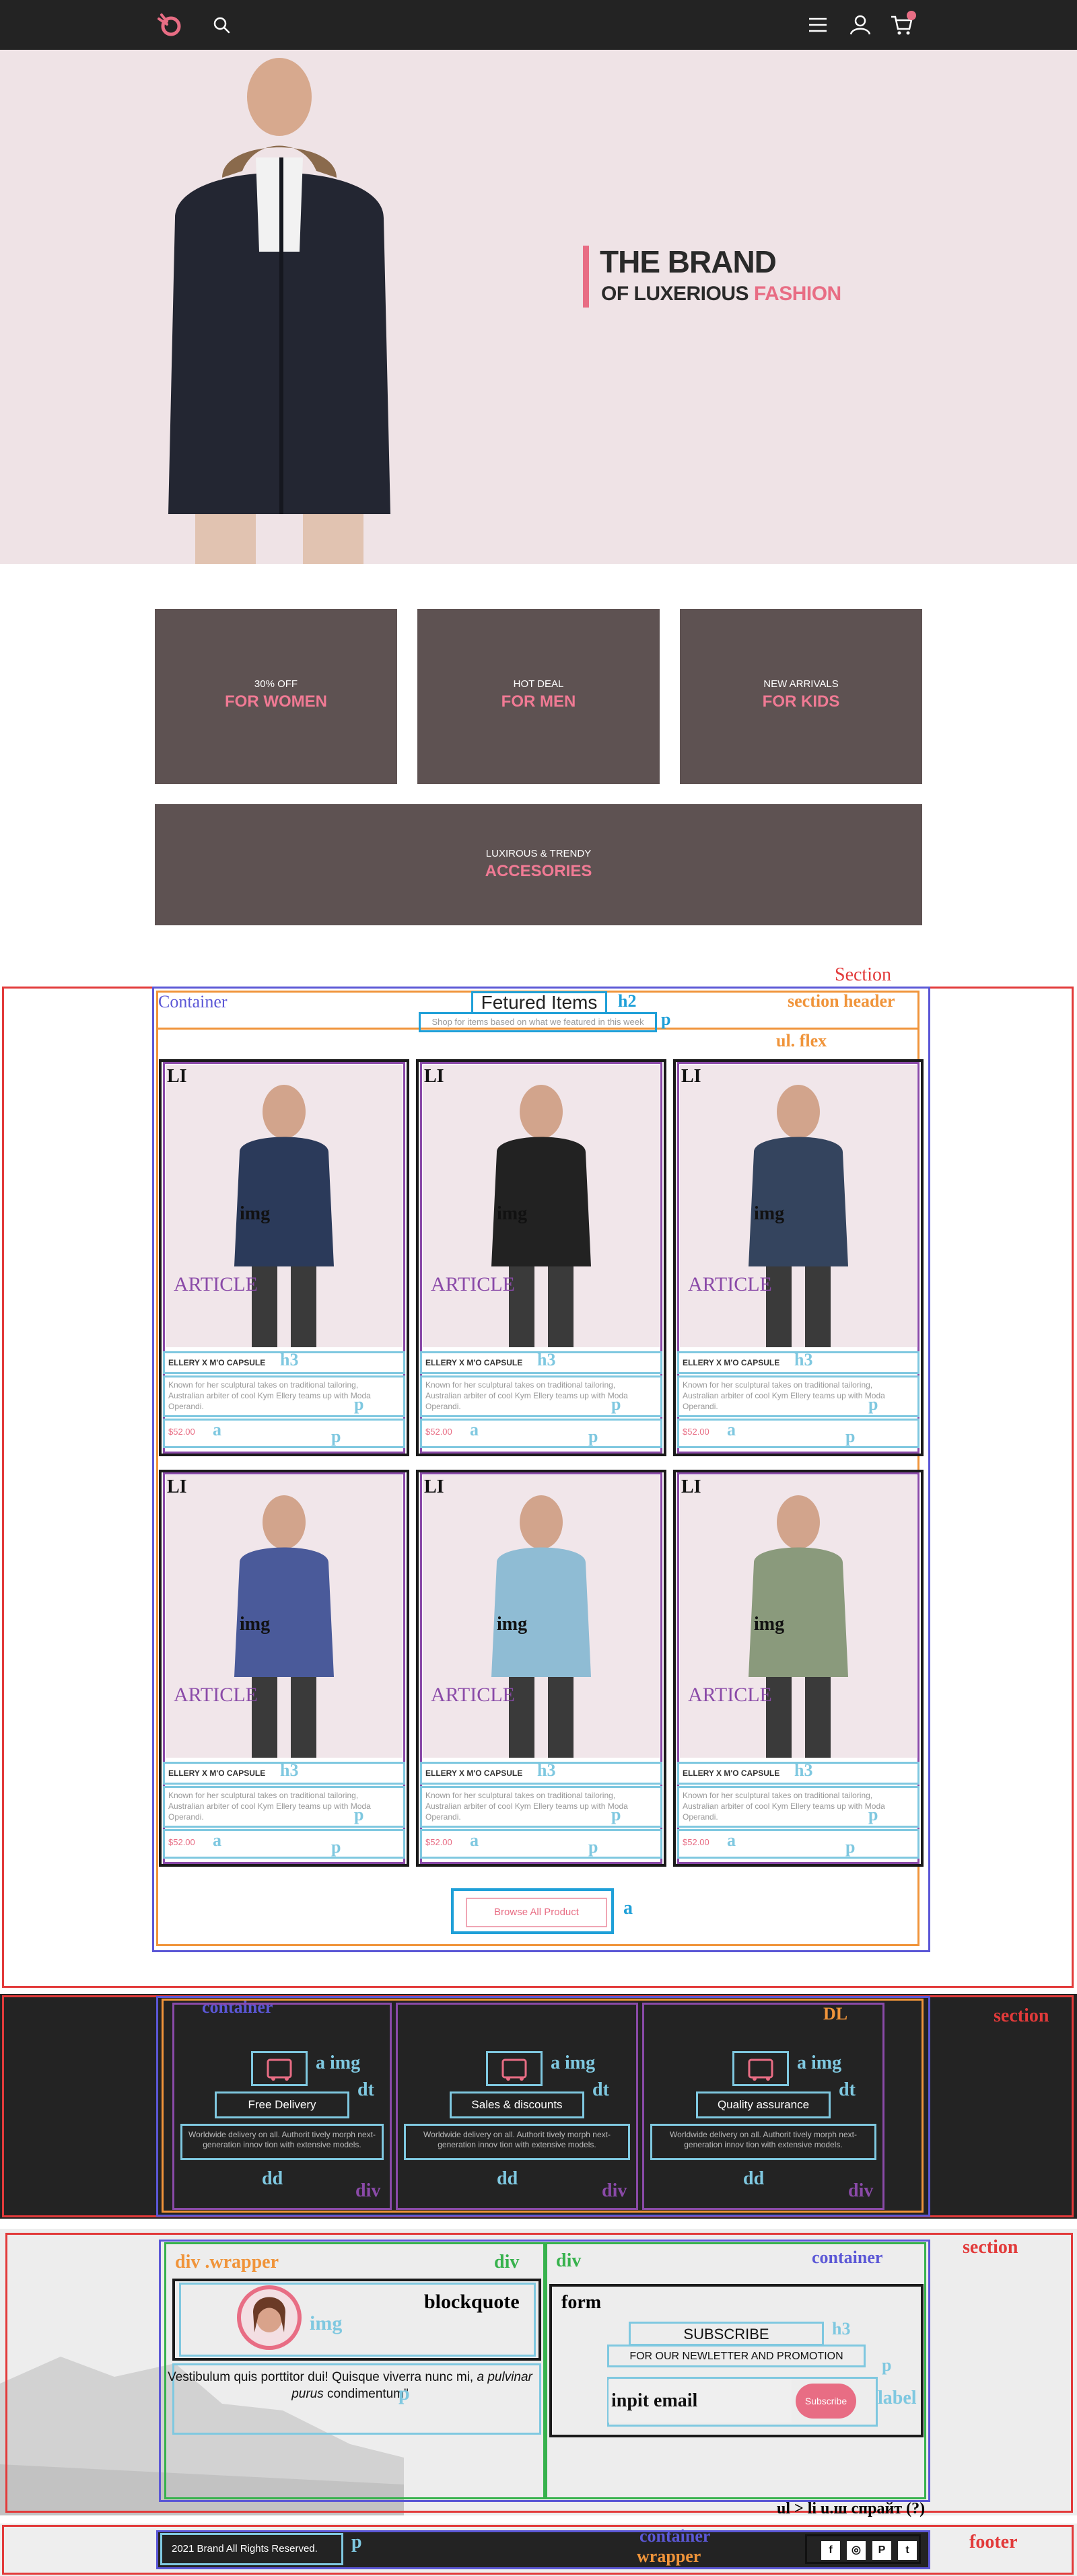 This screenshot has width=1077, height=2576. What do you see at coordinates (538, 25) in the screenshot?
I see `top-navbar` at bounding box center [538, 25].